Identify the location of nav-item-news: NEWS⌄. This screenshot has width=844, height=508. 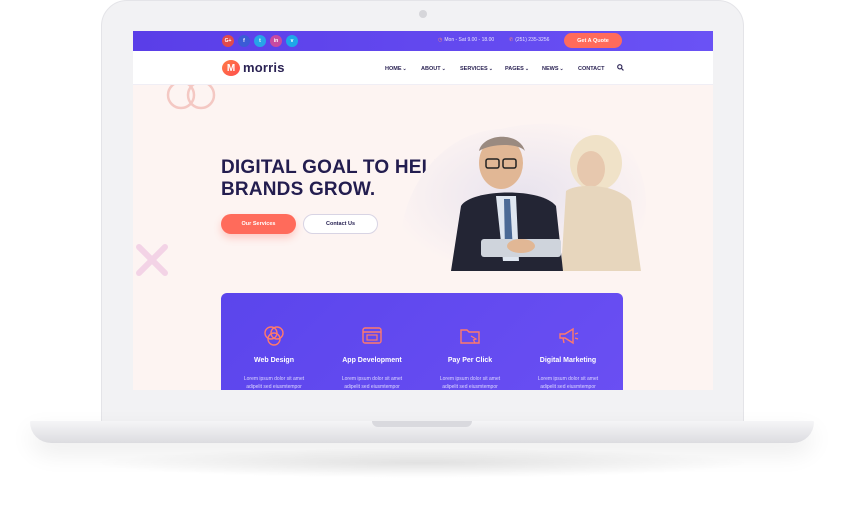
(553, 69).